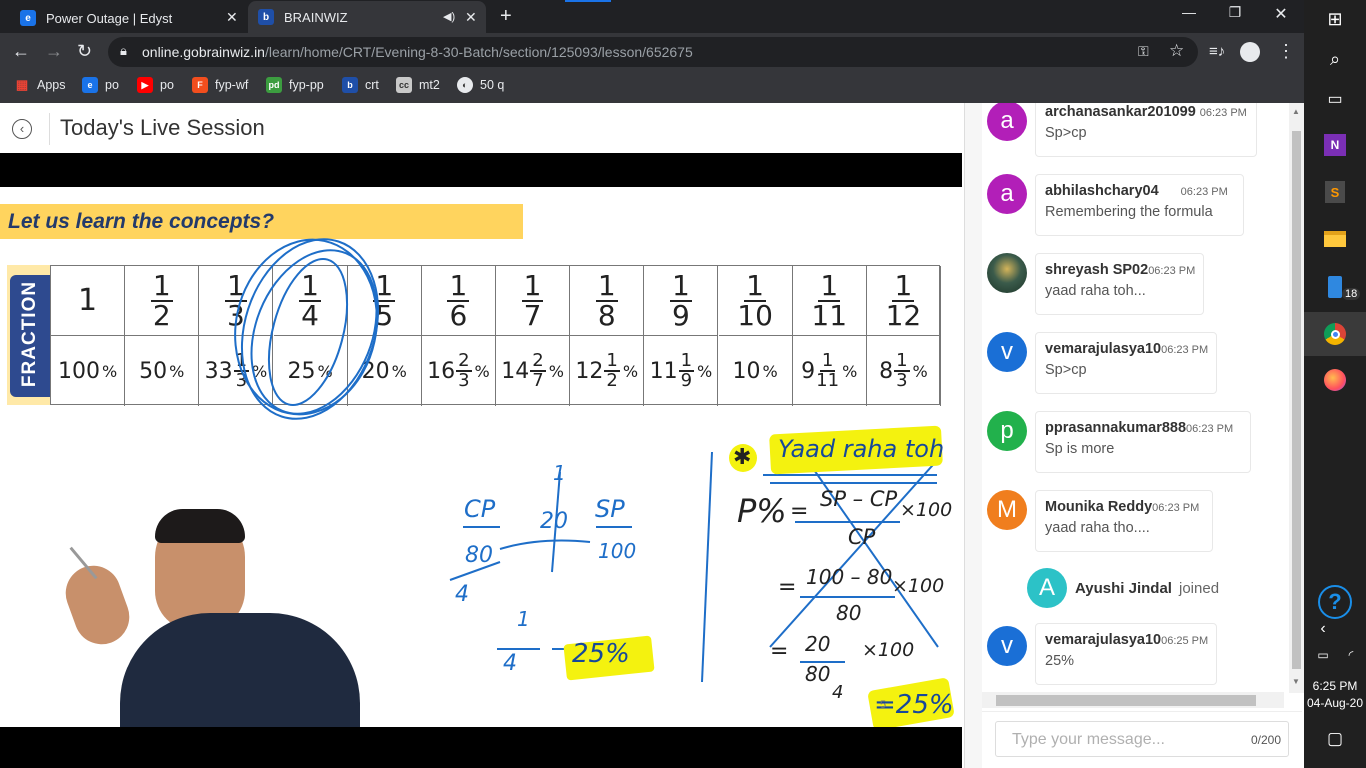  What do you see at coordinates (418, 85) in the screenshot?
I see `bookmark-mt2: cc mt2` at bounding box center [418, 85].